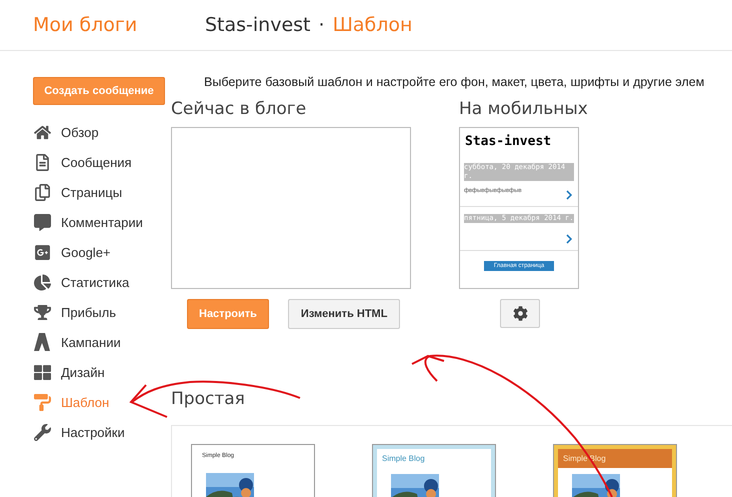  Describe the element at coordinates (238, 110) in the screenshot. I see `current-title: Сейчас в блоге` at that location.